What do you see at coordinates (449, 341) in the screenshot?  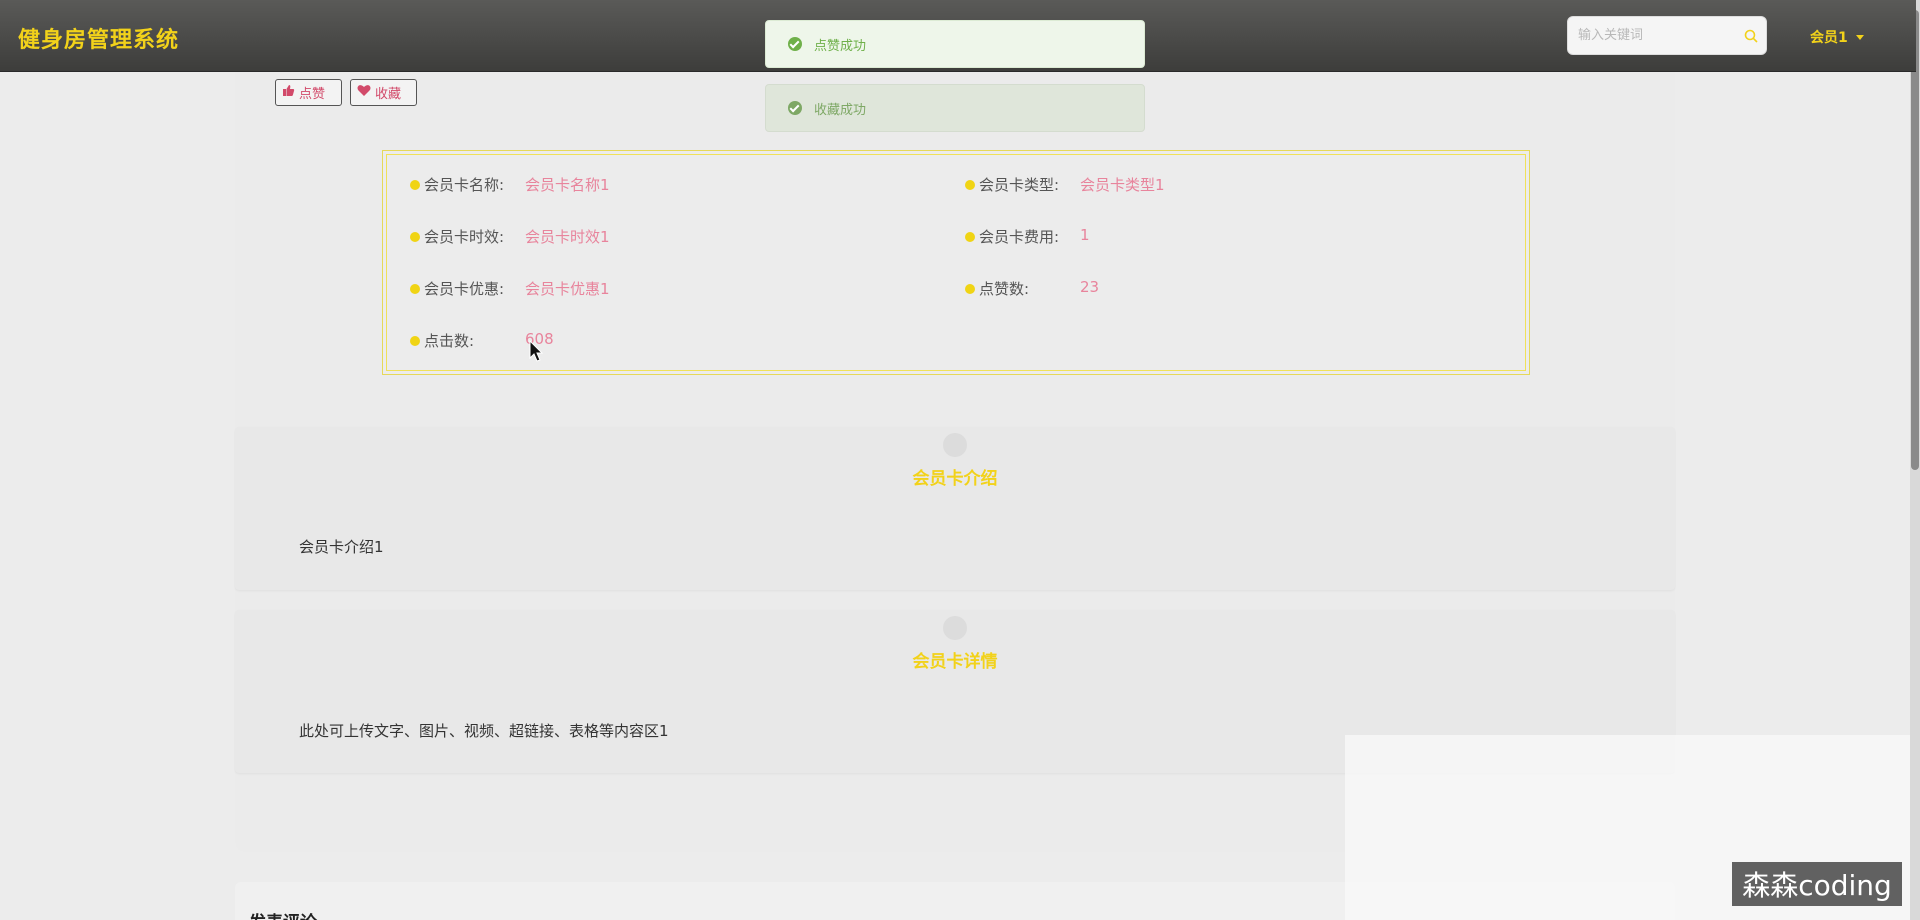 I see `field-label: 点击数:` at bounding box center [449, 341].